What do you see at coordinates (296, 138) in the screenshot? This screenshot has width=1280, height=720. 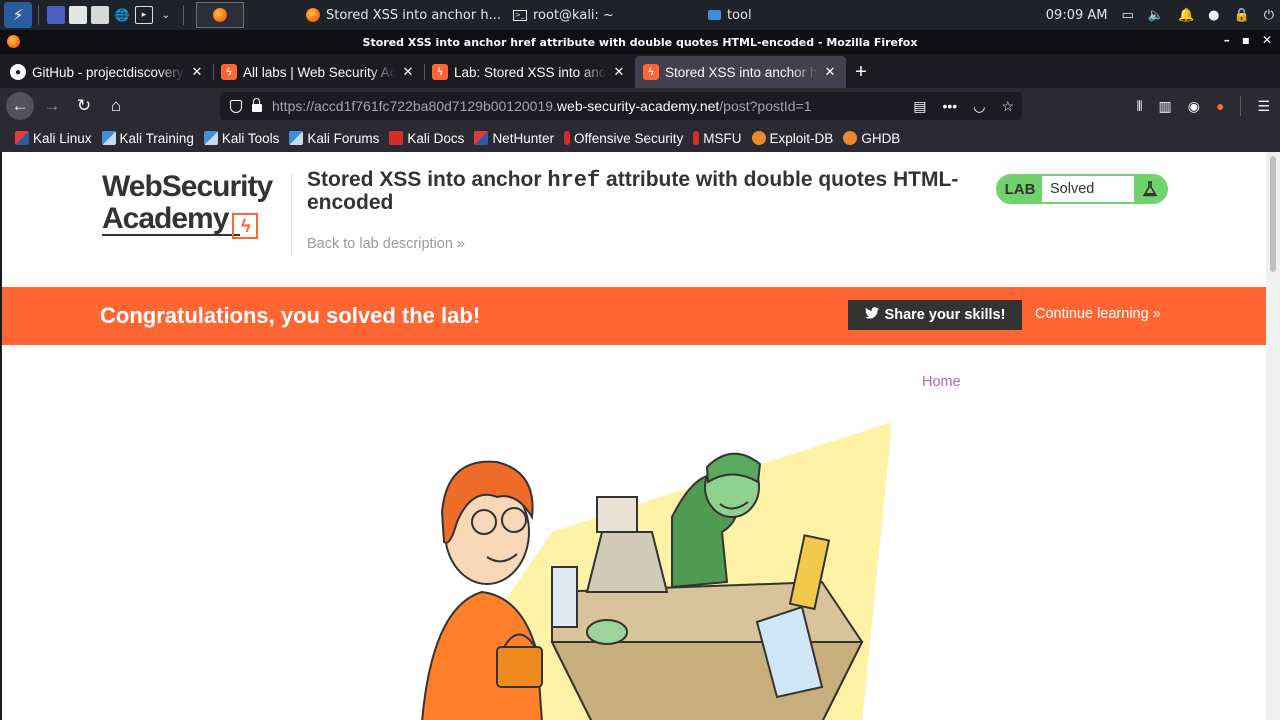 I see `kali-forums-icon` at bounding box center [296, 138].